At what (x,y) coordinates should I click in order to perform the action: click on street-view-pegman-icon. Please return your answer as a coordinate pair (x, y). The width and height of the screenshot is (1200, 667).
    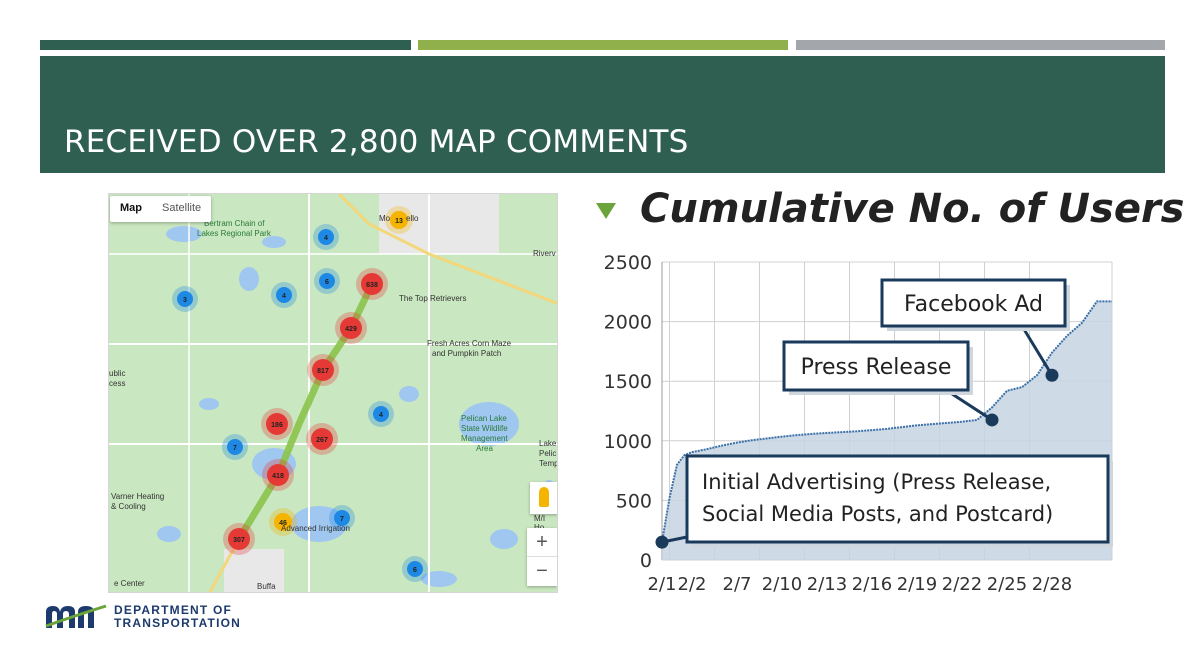
    Looking at the image, I should click on (543, 498).